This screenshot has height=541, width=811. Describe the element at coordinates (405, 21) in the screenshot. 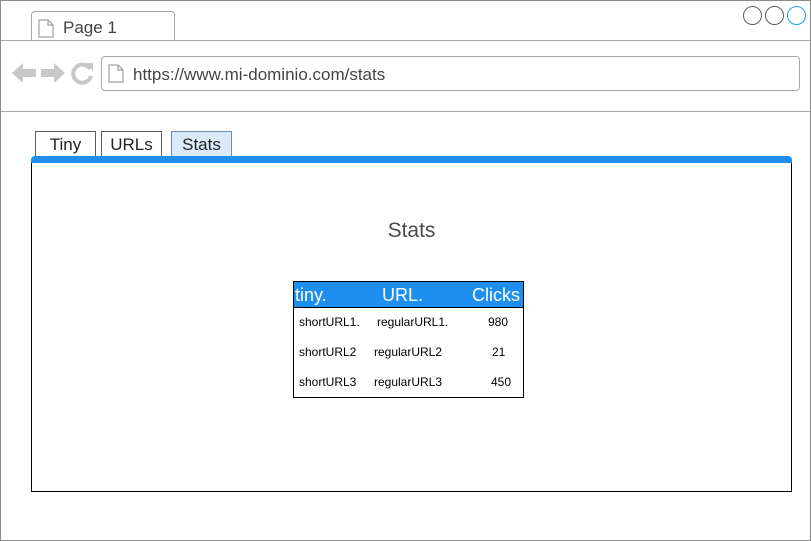

I see `browser-tab-bar: Page 1` at that location.